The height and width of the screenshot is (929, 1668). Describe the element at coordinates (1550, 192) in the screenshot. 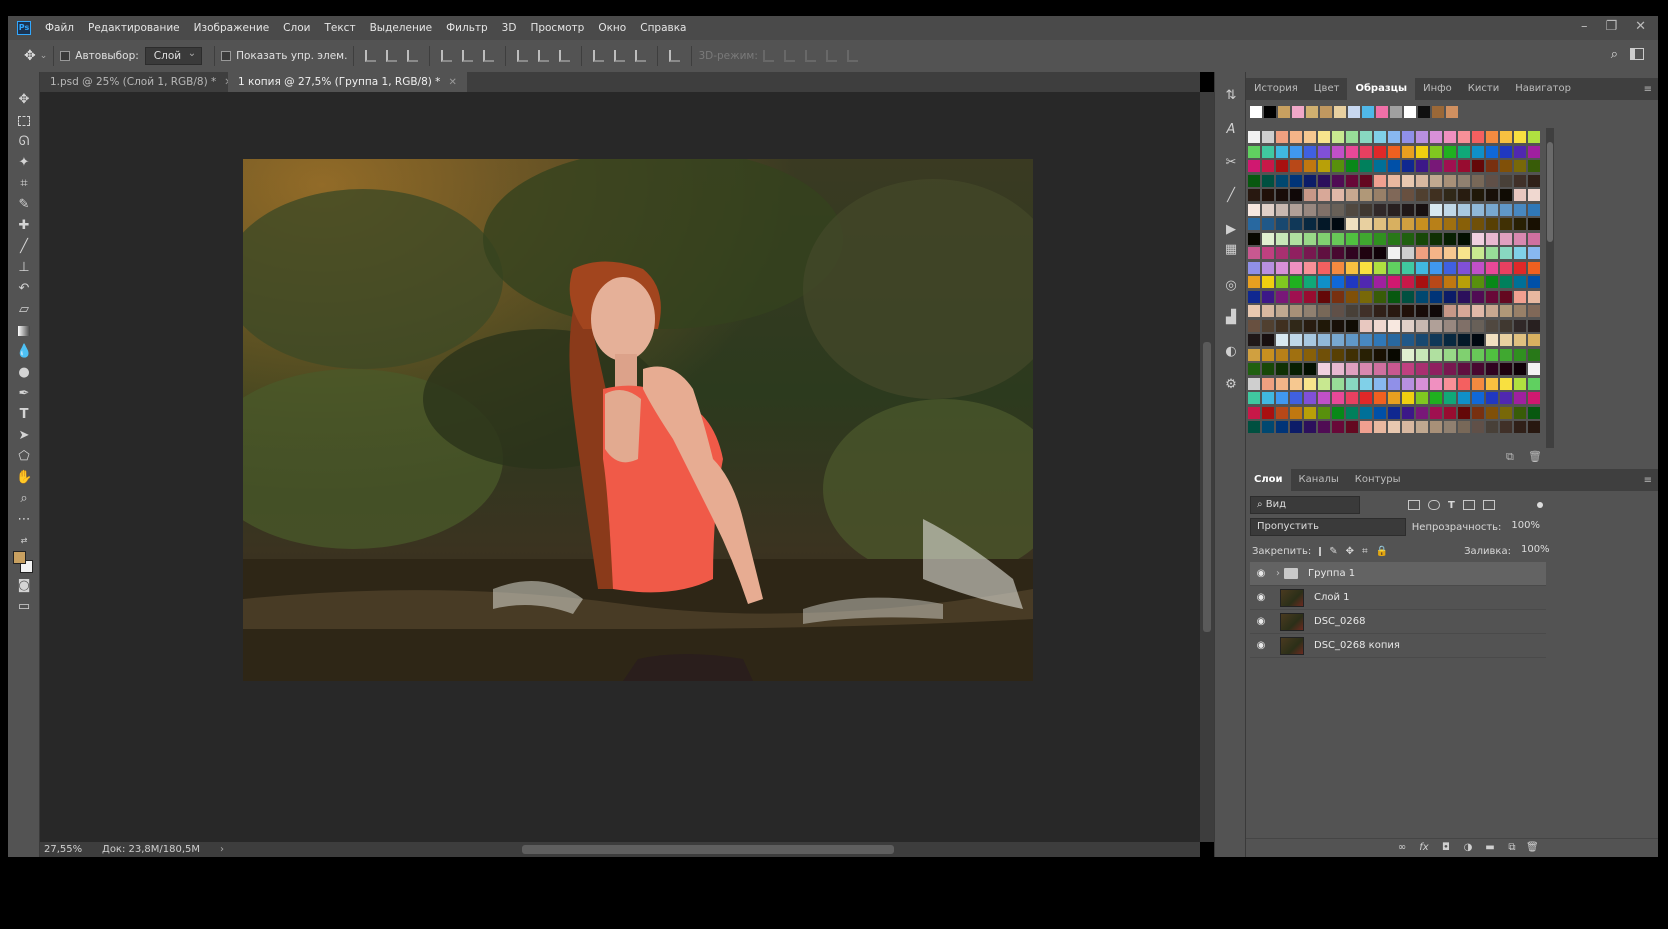

I see `scroll-thumb` at that location.